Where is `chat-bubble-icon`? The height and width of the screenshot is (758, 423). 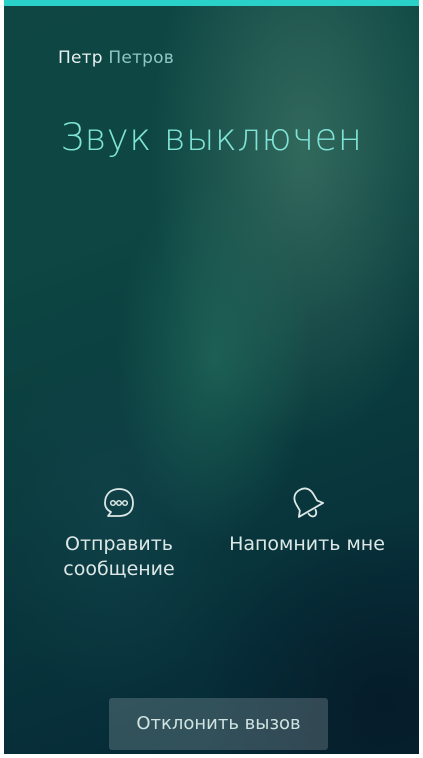
chat-bubble-icon is located at coordinates (119, 502).